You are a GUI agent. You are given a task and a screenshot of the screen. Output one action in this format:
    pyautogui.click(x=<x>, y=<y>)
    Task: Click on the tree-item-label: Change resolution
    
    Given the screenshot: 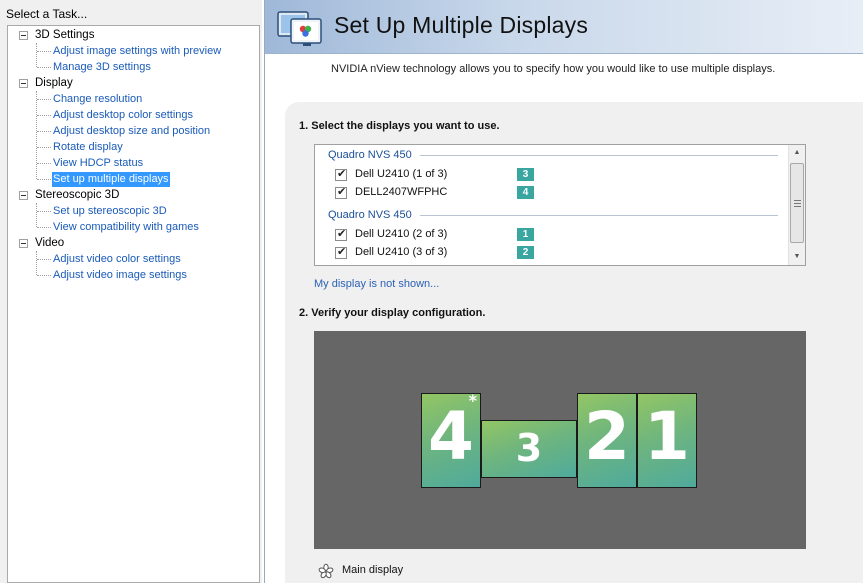 What is the action you would take?
    pyautogui.click(x=97, y=99)
    